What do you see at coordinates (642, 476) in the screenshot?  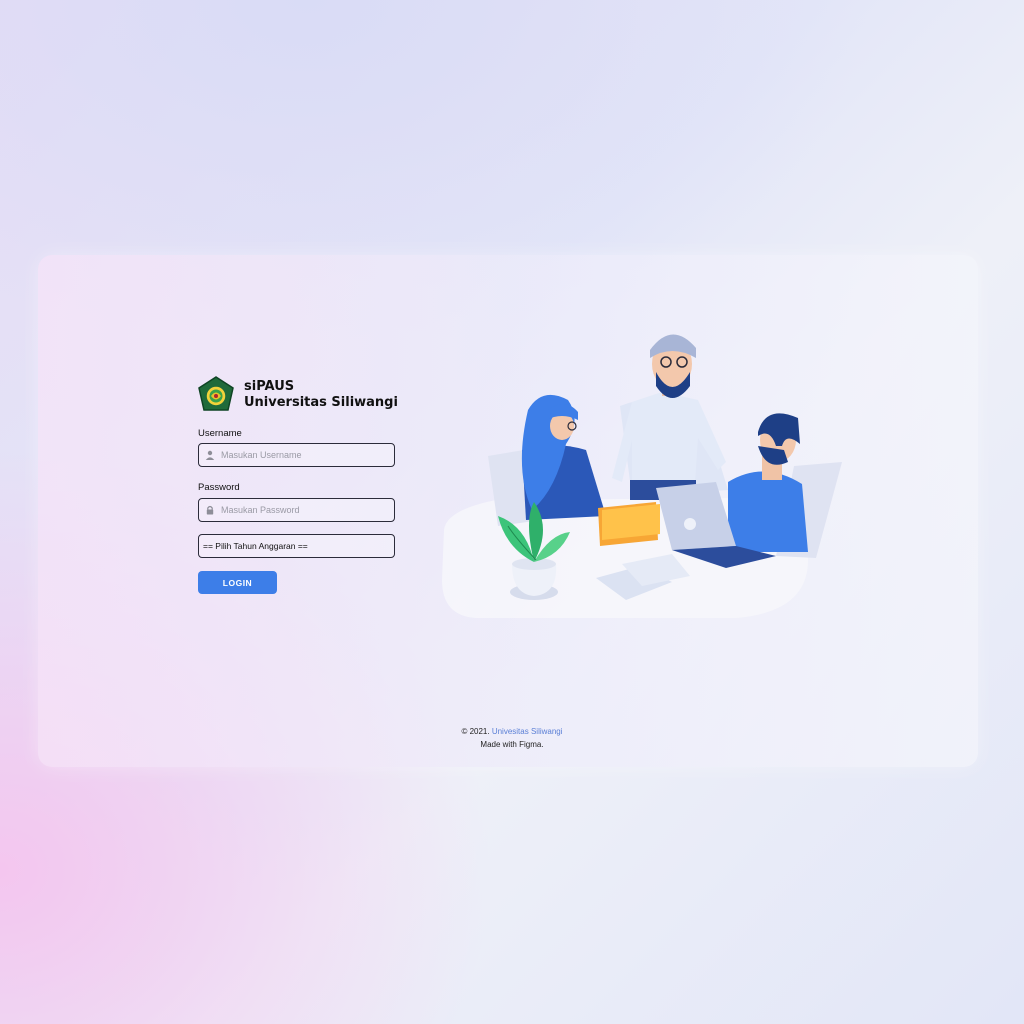 I see `team-meeting-illustration` at bounding box center [642, 476].